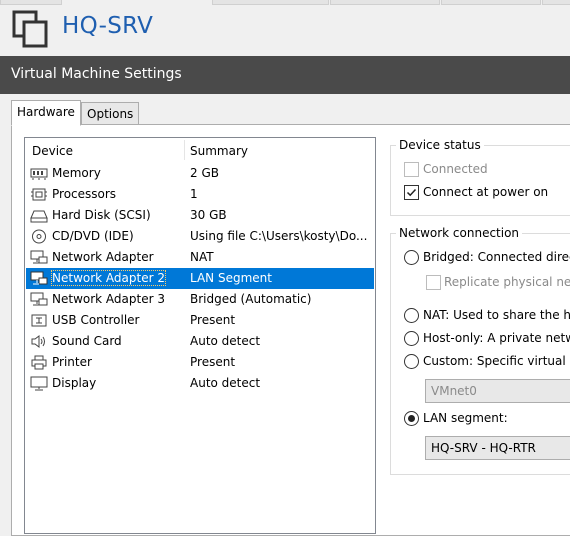 The image size is (570, 536). What do you see at coordinates (39, 194) in the screenshot?
I see `processor-icon` at bounding box center [39, 194].